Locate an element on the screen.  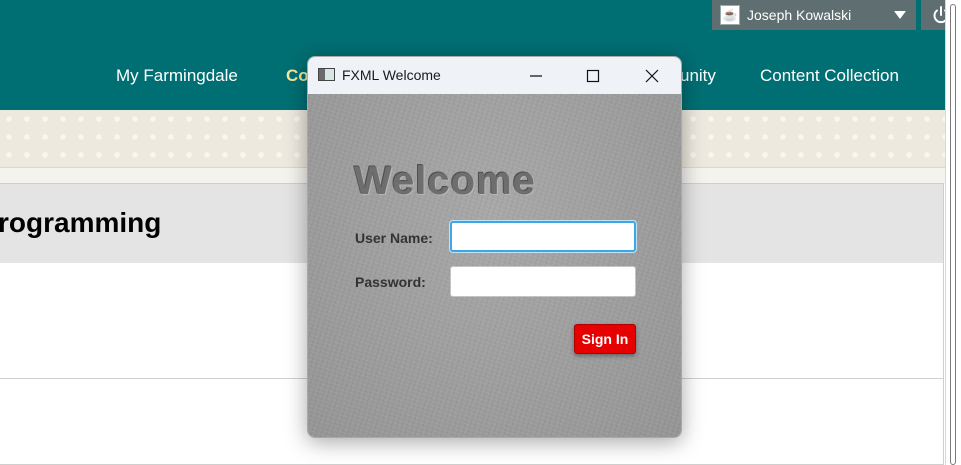
window-title: FXML Welcome is located at coordinates (391, 75).